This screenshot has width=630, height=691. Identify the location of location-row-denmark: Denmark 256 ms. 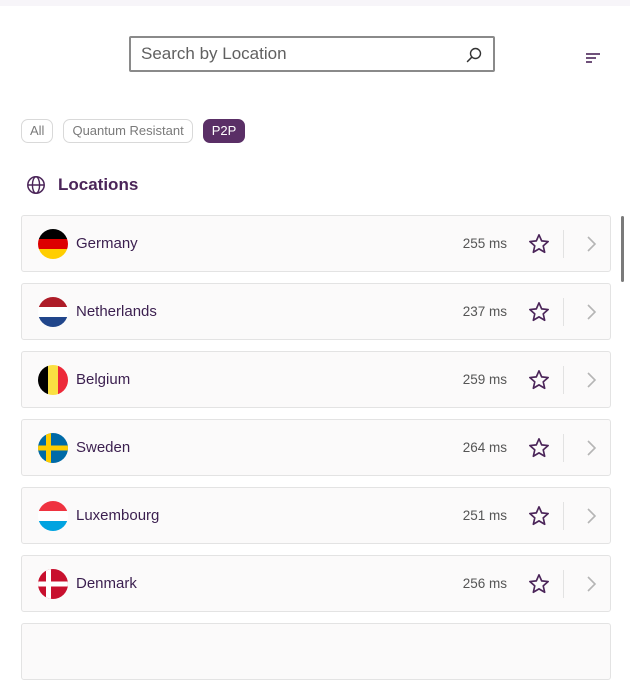
(316, 583).